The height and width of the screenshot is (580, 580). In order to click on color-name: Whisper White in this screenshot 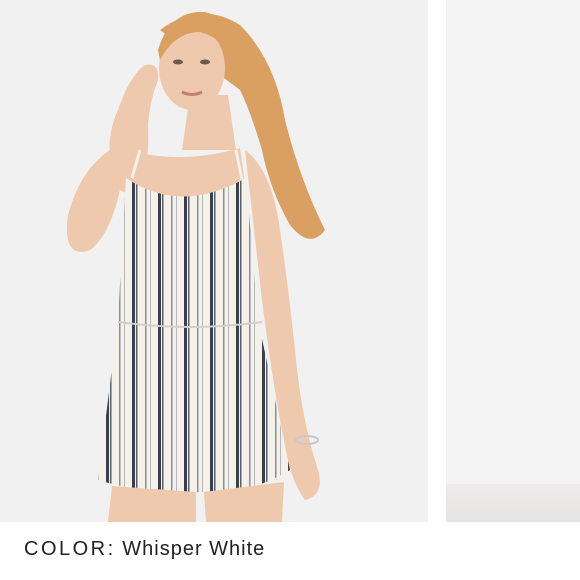, I will do `click(194, 549)`.